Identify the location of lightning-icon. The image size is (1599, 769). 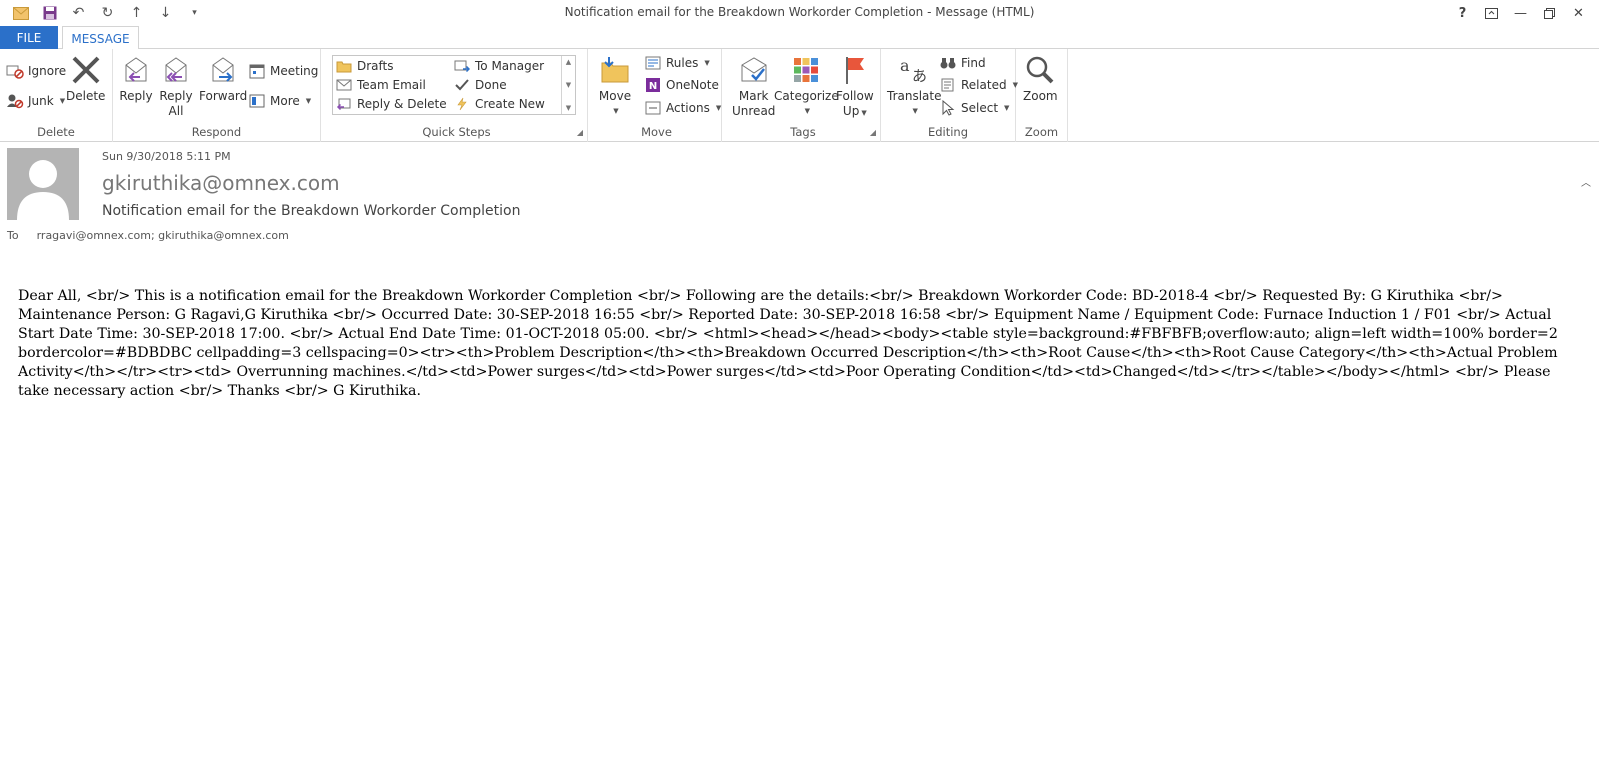
(462, 104).